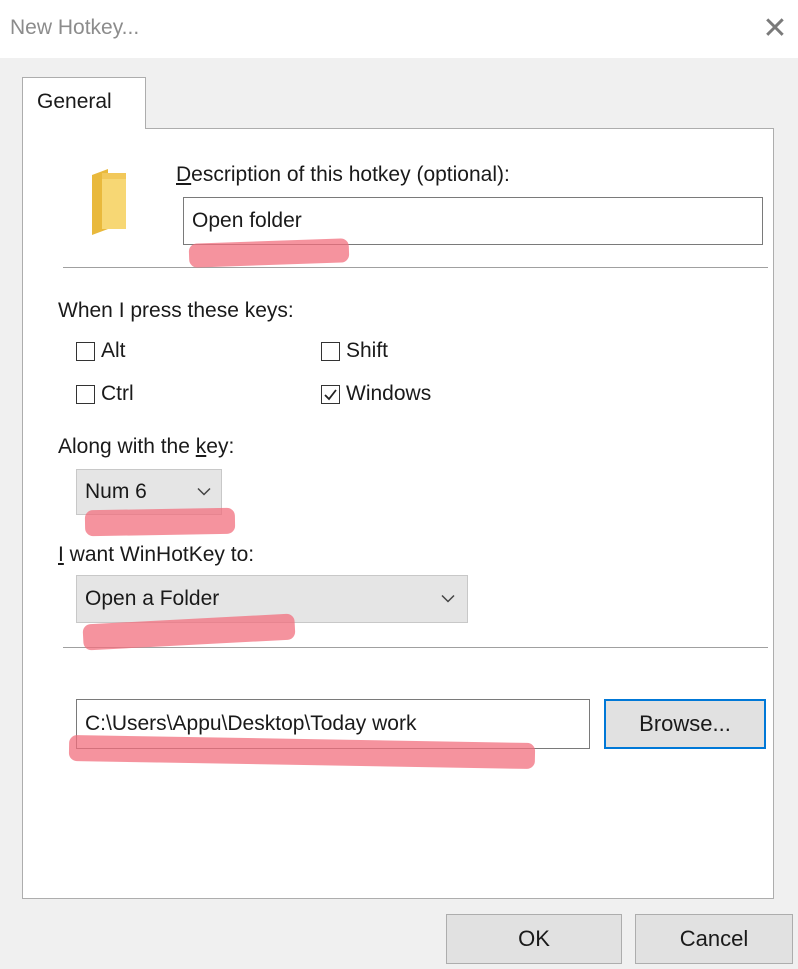 The image size is (798, 969). I want to click on ctrl-checkbox-label: Ctrl, so click(117, 393).